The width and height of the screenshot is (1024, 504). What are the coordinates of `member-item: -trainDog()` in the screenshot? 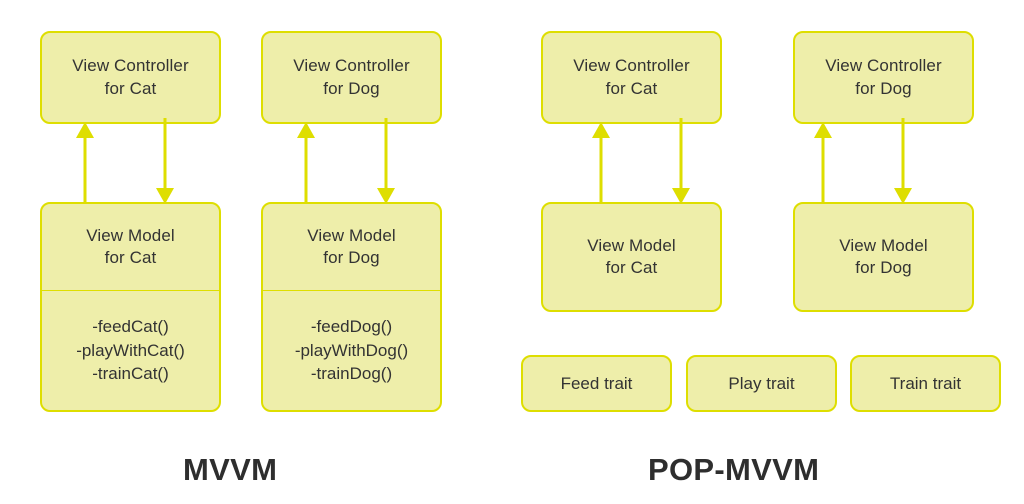 It's located at (351, 374).